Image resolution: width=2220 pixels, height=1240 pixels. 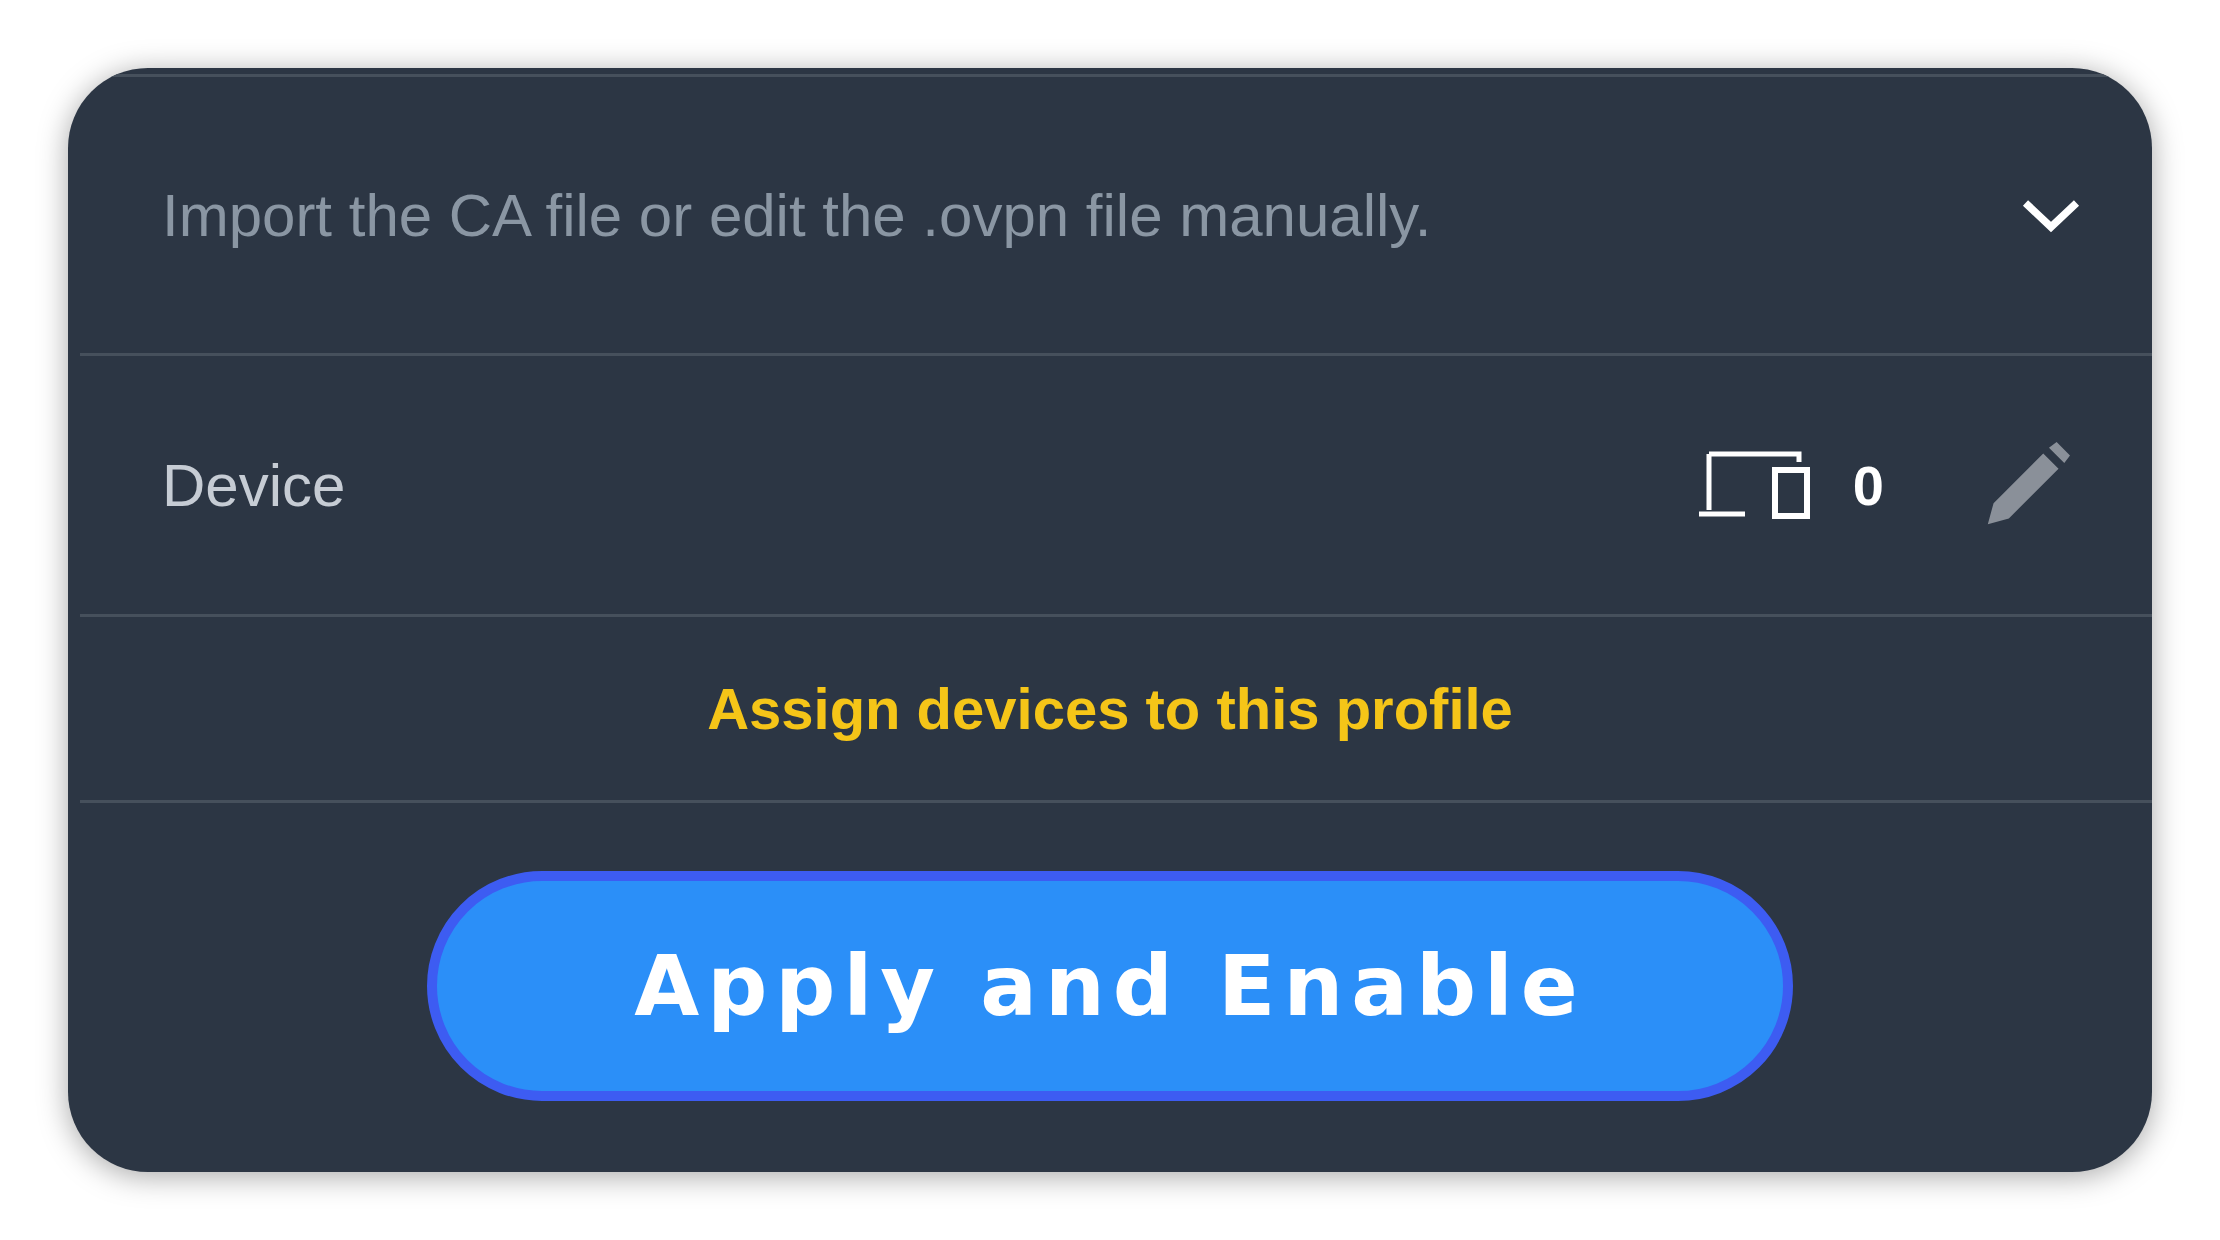 I want to click on devices-icon, so click(x=1754, y=485).